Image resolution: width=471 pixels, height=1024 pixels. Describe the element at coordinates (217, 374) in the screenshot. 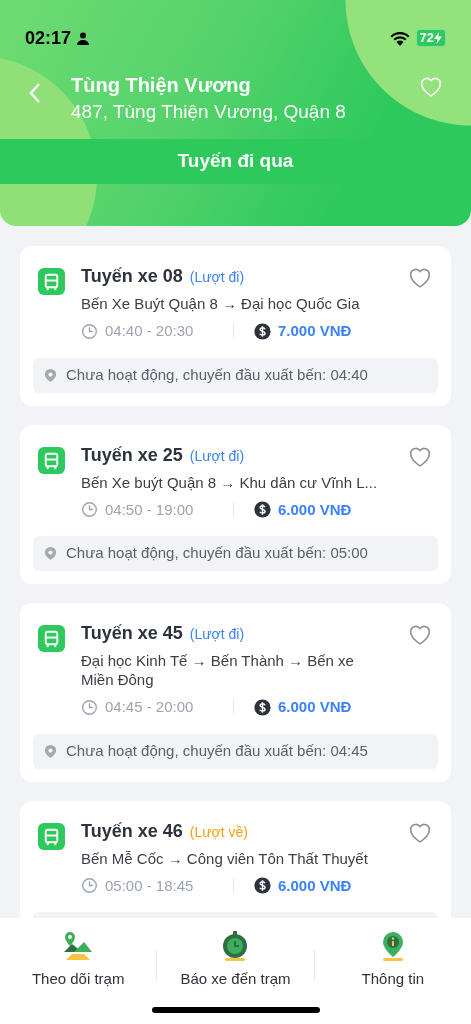

I see `notice-text: Chưa hoạt động, chuyến đầu xuất bến: 04:40` at that location.